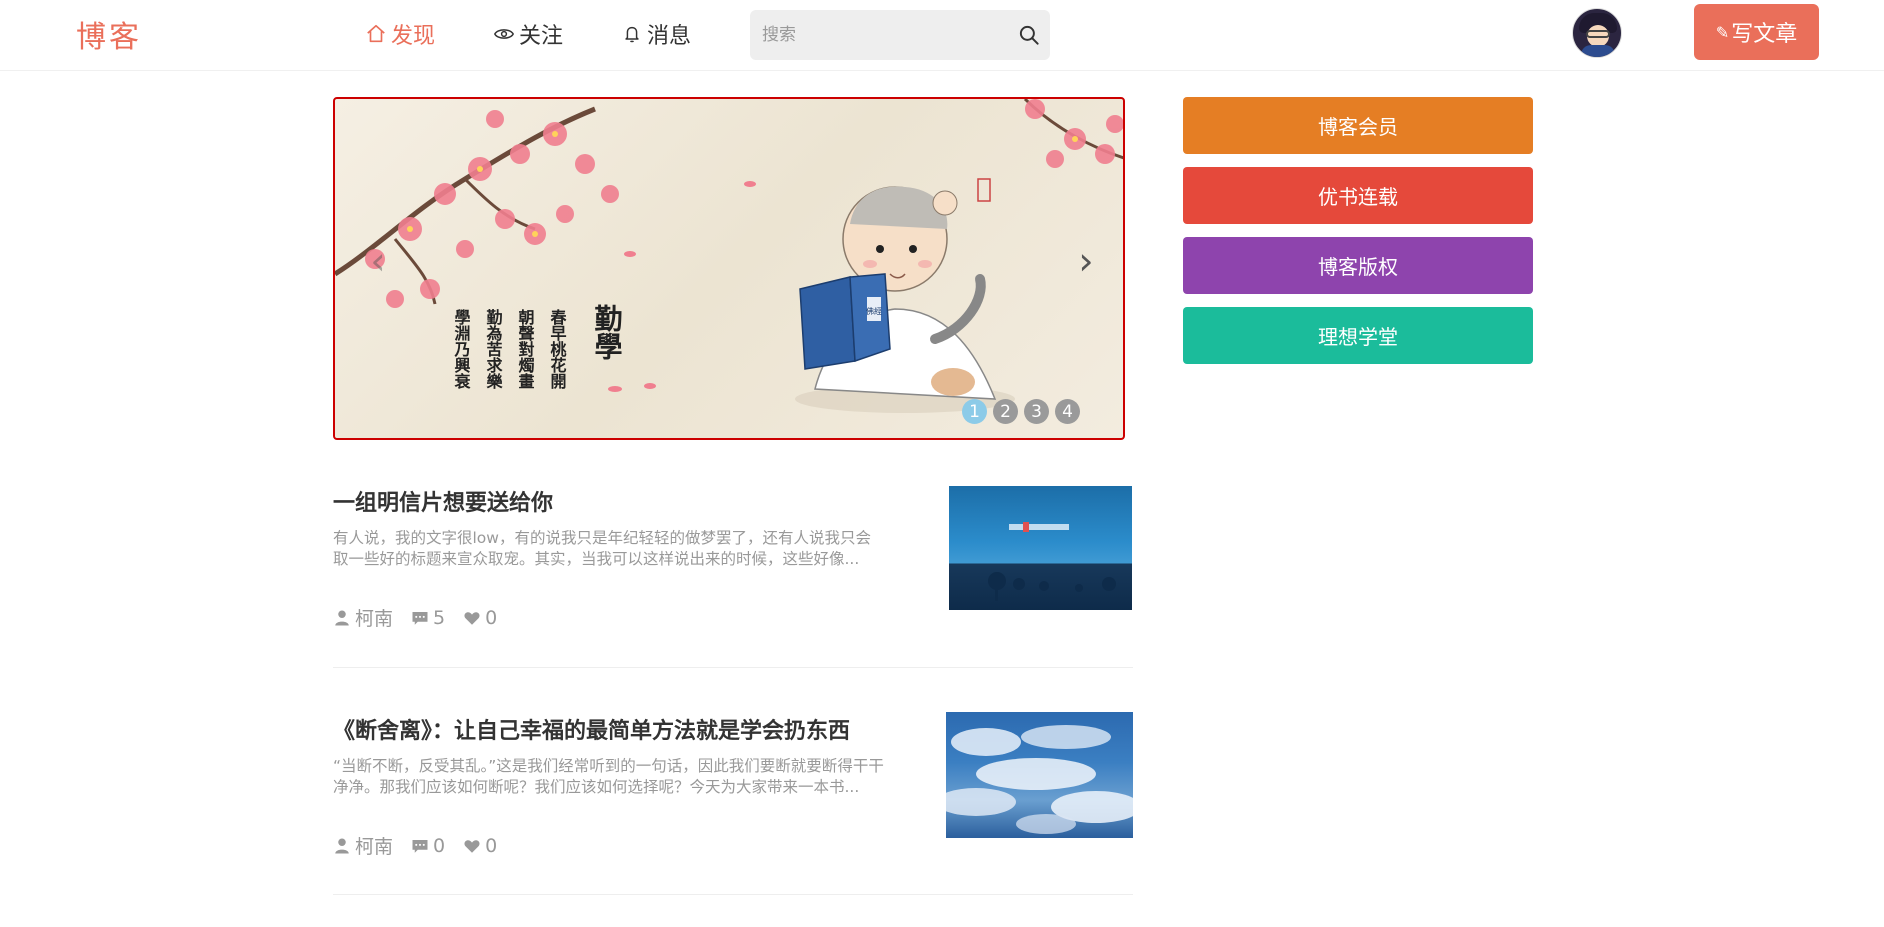 The image size is (1884, 927). Describe the element at coordinates (874, 311) in the screenshot. I see `book-label: 佛經` at that location.